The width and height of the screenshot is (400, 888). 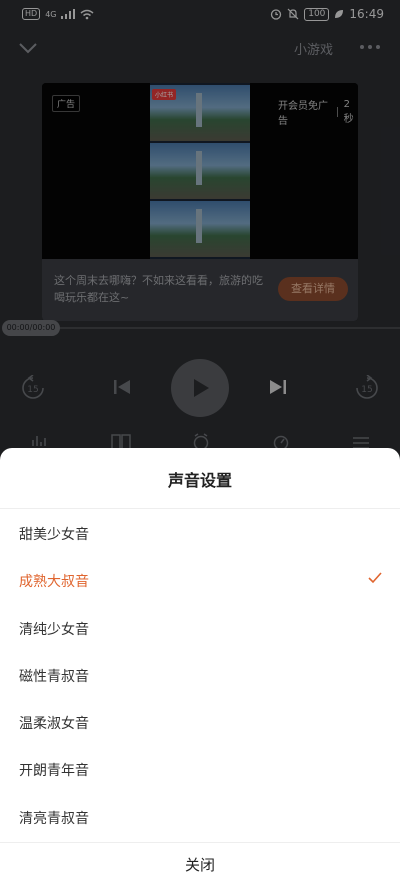 I want to click on voice-option-4: 温柔淑女音, so click(x=200, y=721).